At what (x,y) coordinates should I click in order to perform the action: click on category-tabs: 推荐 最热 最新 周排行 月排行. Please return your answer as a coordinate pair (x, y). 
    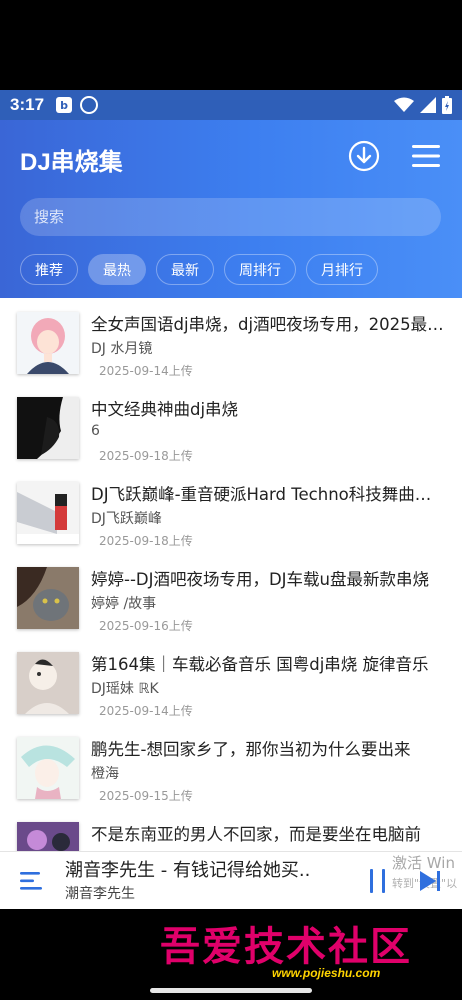
    Looking at the image, I should click on (199, 269).